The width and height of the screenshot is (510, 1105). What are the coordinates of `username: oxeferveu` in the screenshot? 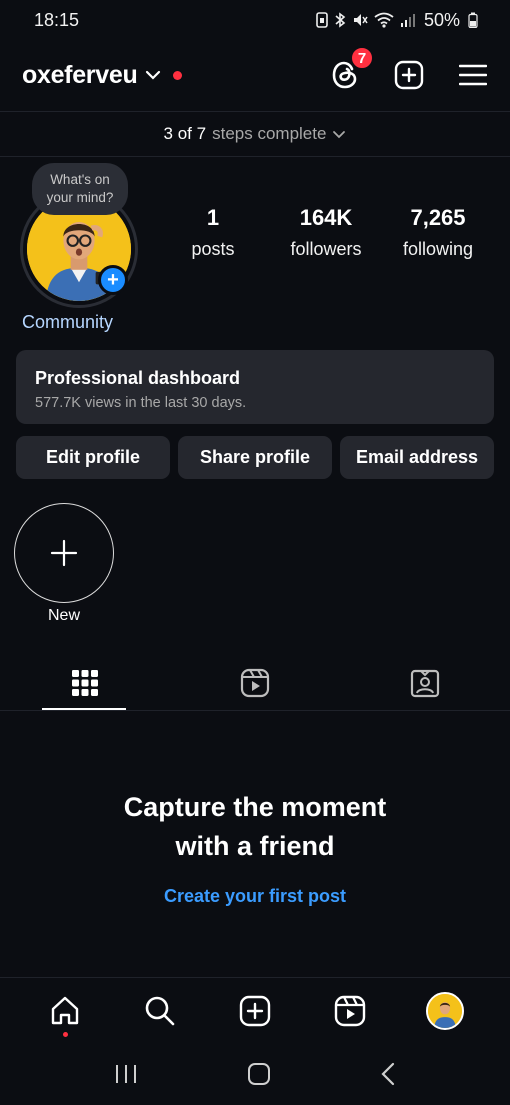 It's located at (80, 74).